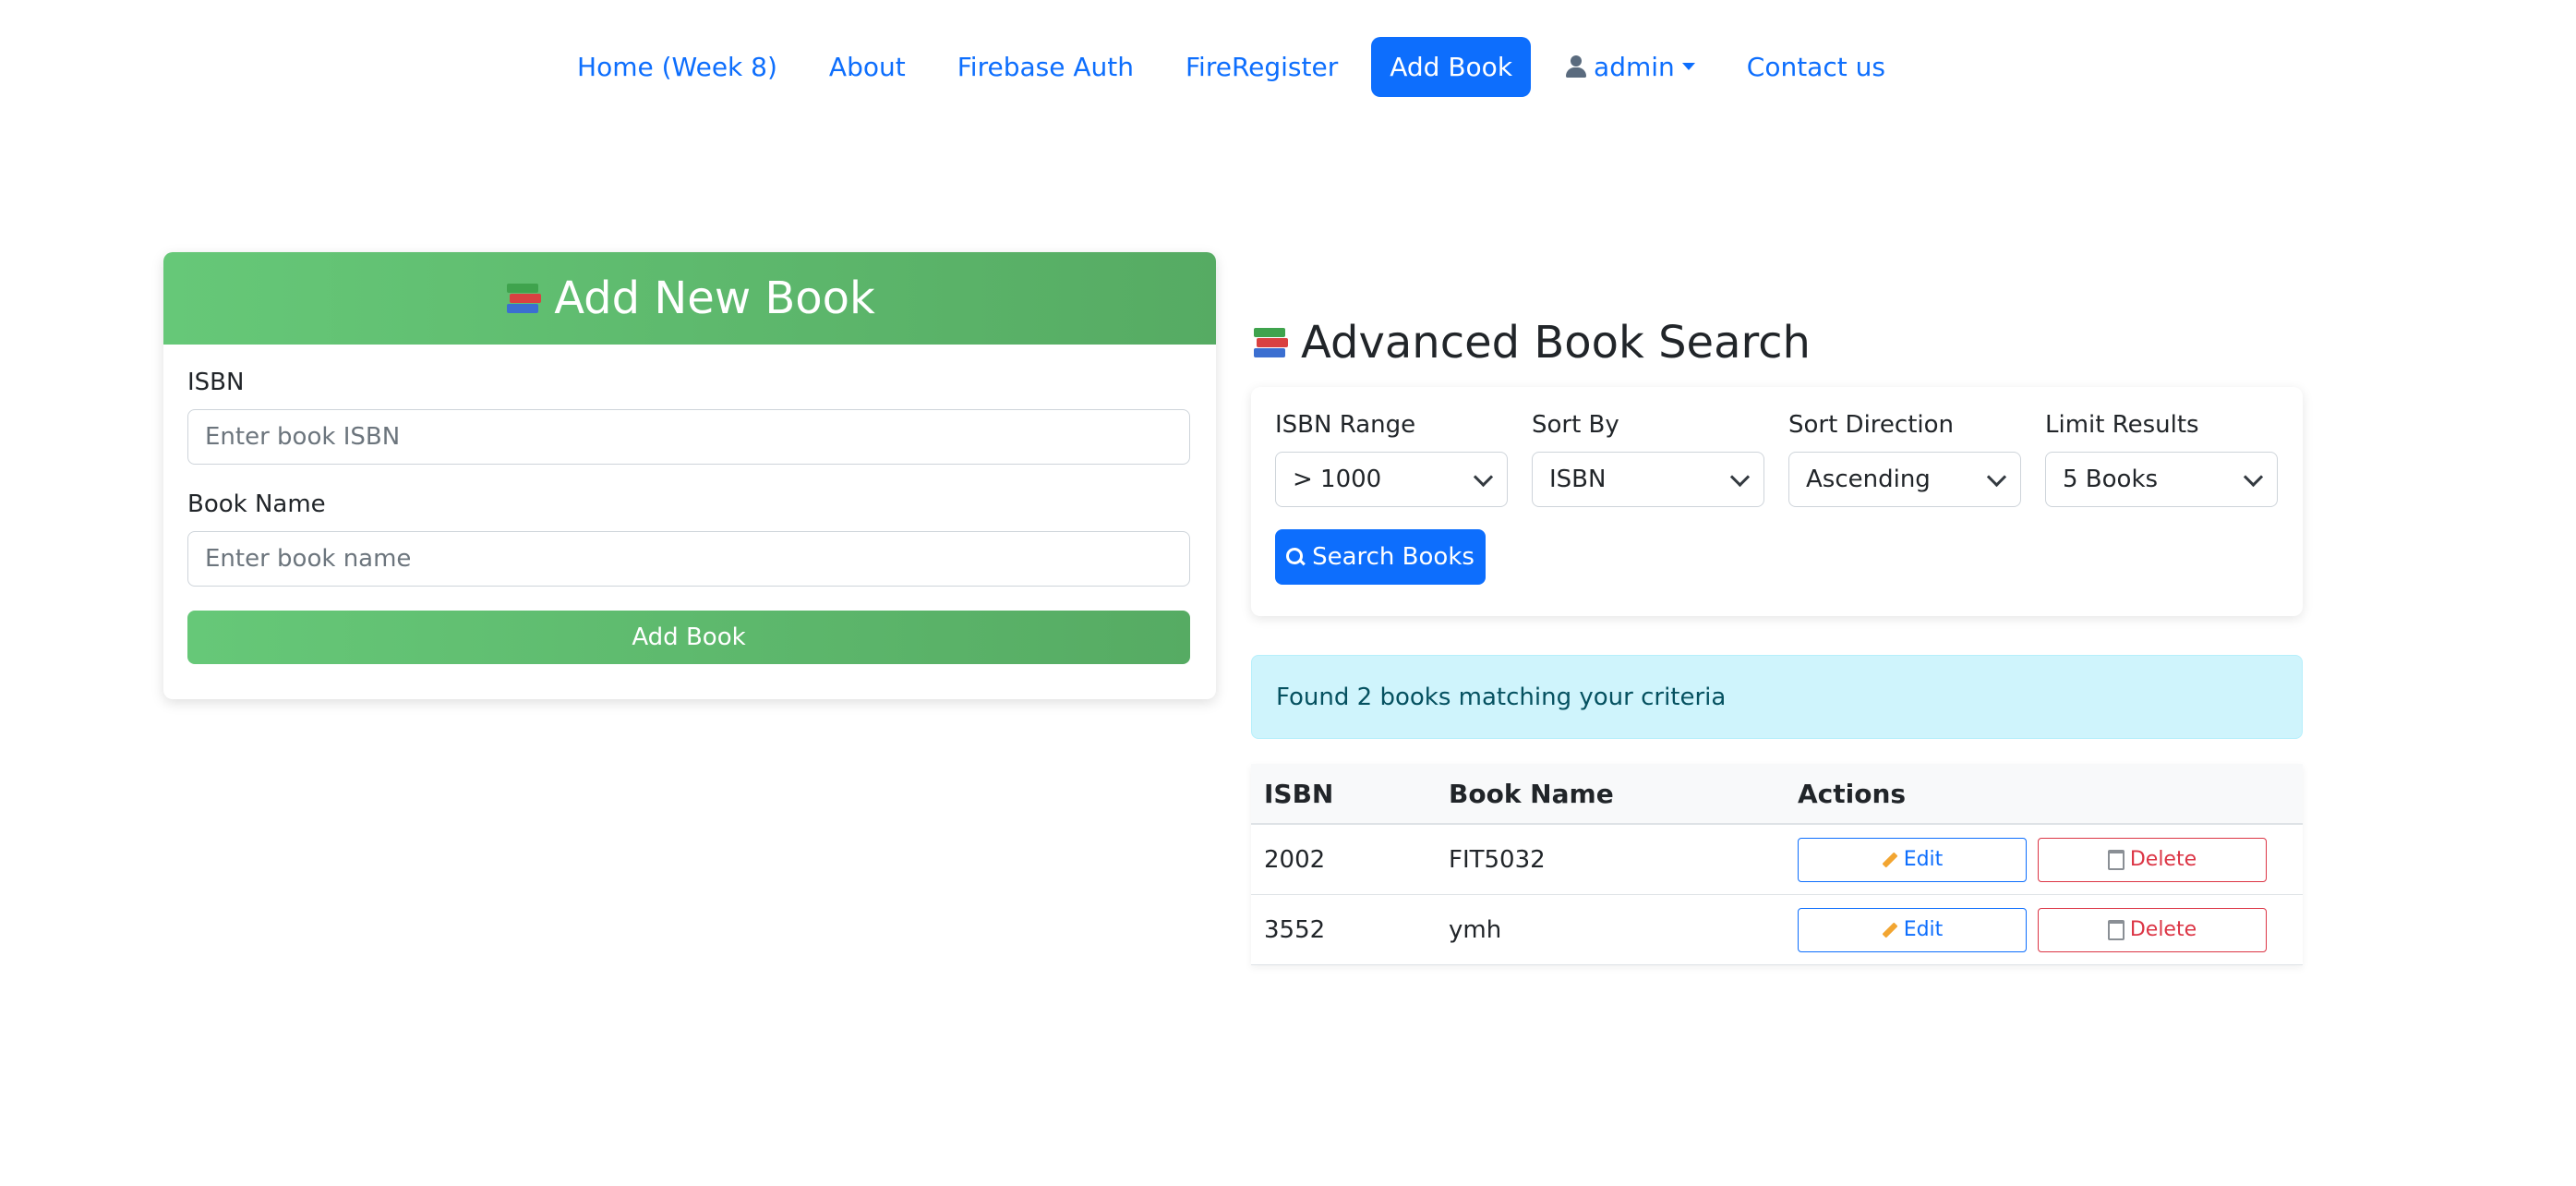  What do you see at coordinates (1610, 795) in the screenshot?
I see `column-header-book-name: Book Name` at bounding box center [1610, 795].